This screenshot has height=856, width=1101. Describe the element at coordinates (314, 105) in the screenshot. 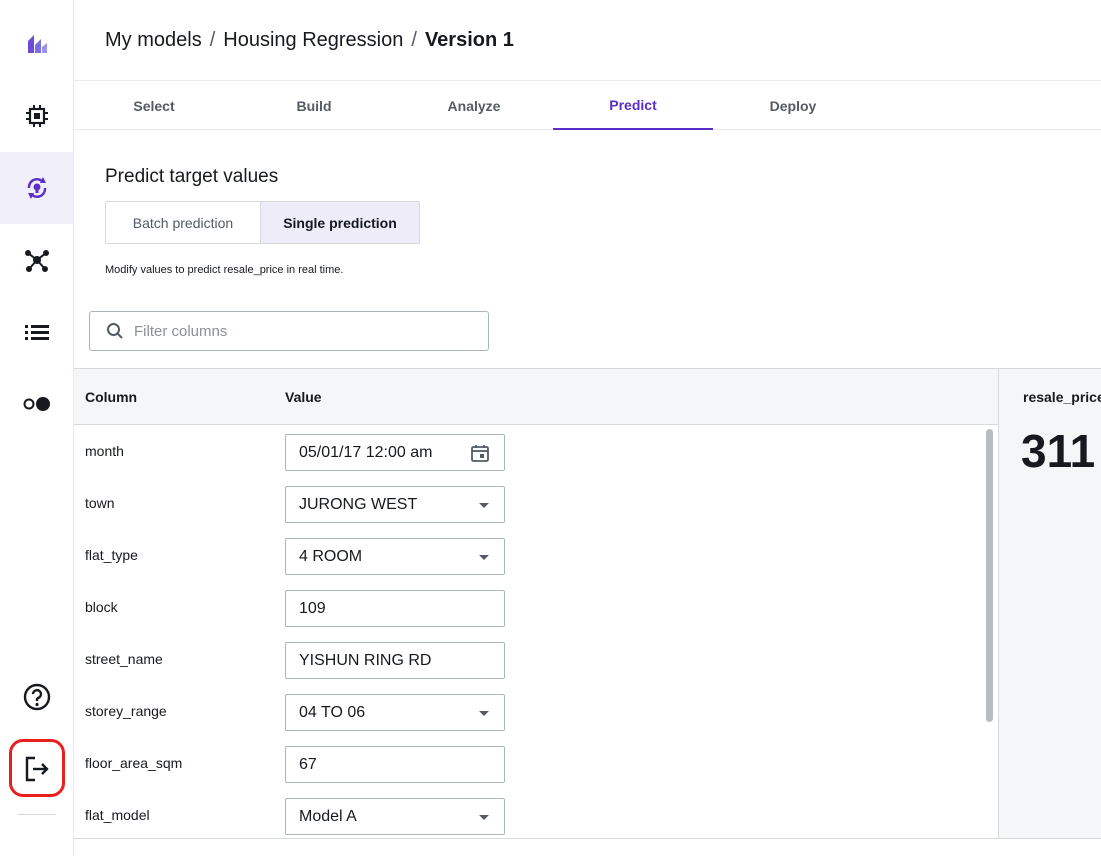

I see `tab-build: Build` at that location.